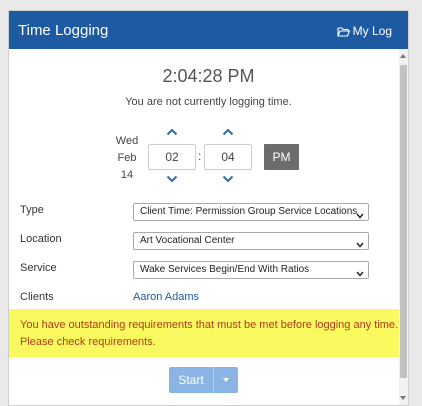 The width and height of the screenshot is (422, 406). Describe the element at coordinates (172, 132) in the screenshot. I see `hour-up-chevron-icon` at that location.